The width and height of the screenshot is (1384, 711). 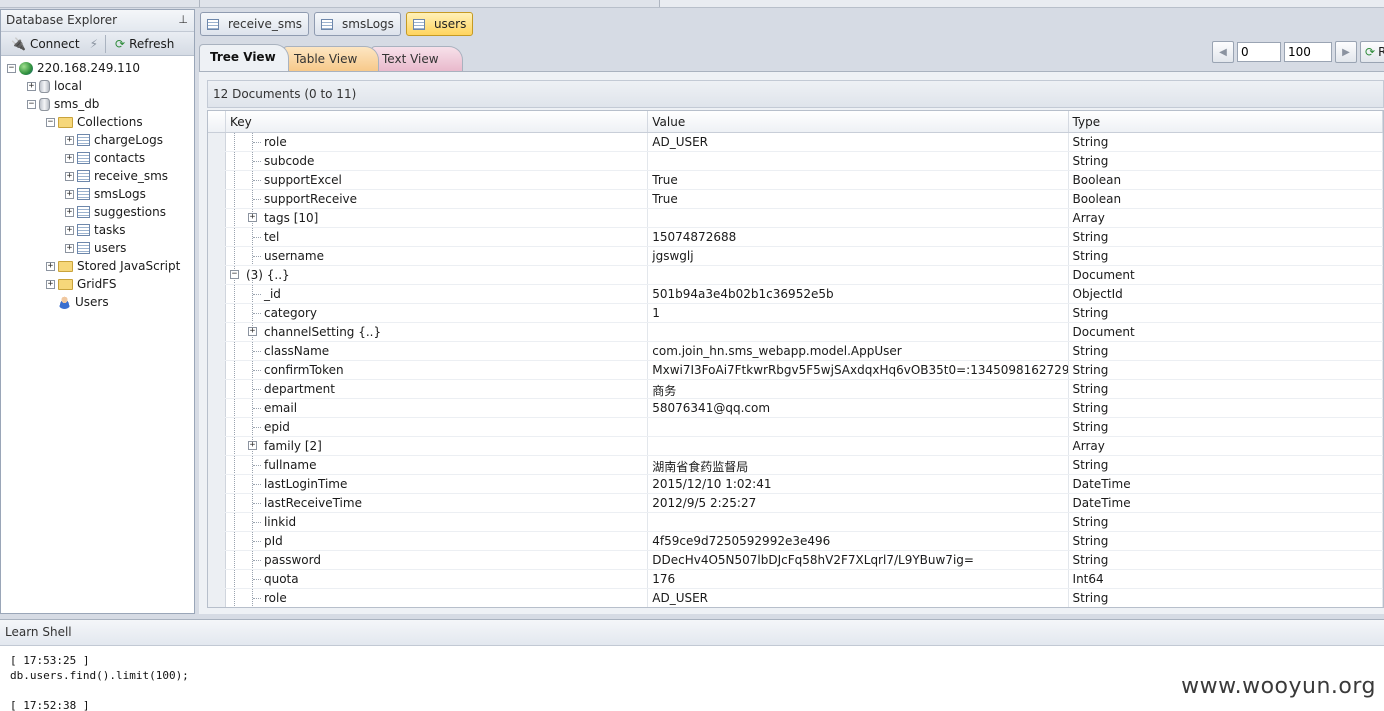 I want to click on tab-tree-view: Tree View, so click(x=244, y=57).